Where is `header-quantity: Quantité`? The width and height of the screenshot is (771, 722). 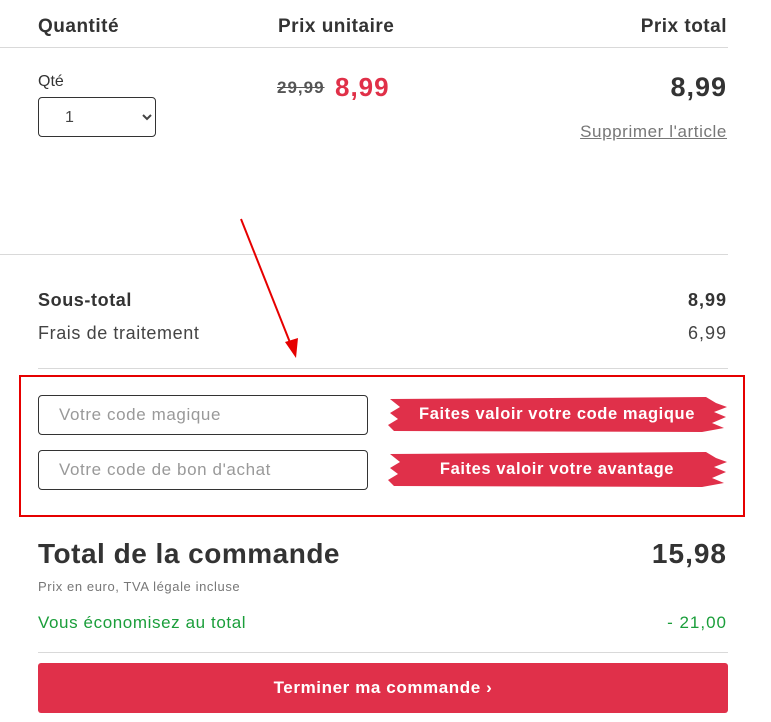
header-quantity: Quantité is located at coordinates (79, 26).